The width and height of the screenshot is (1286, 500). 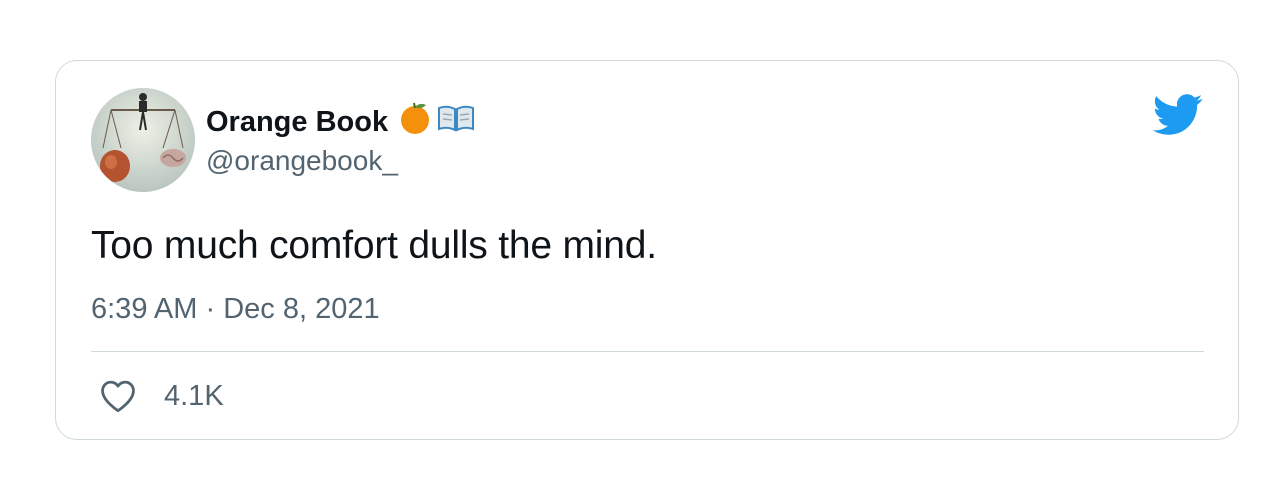 I want to click on author-name-text: Orange Book, so click(x=297, y=121).